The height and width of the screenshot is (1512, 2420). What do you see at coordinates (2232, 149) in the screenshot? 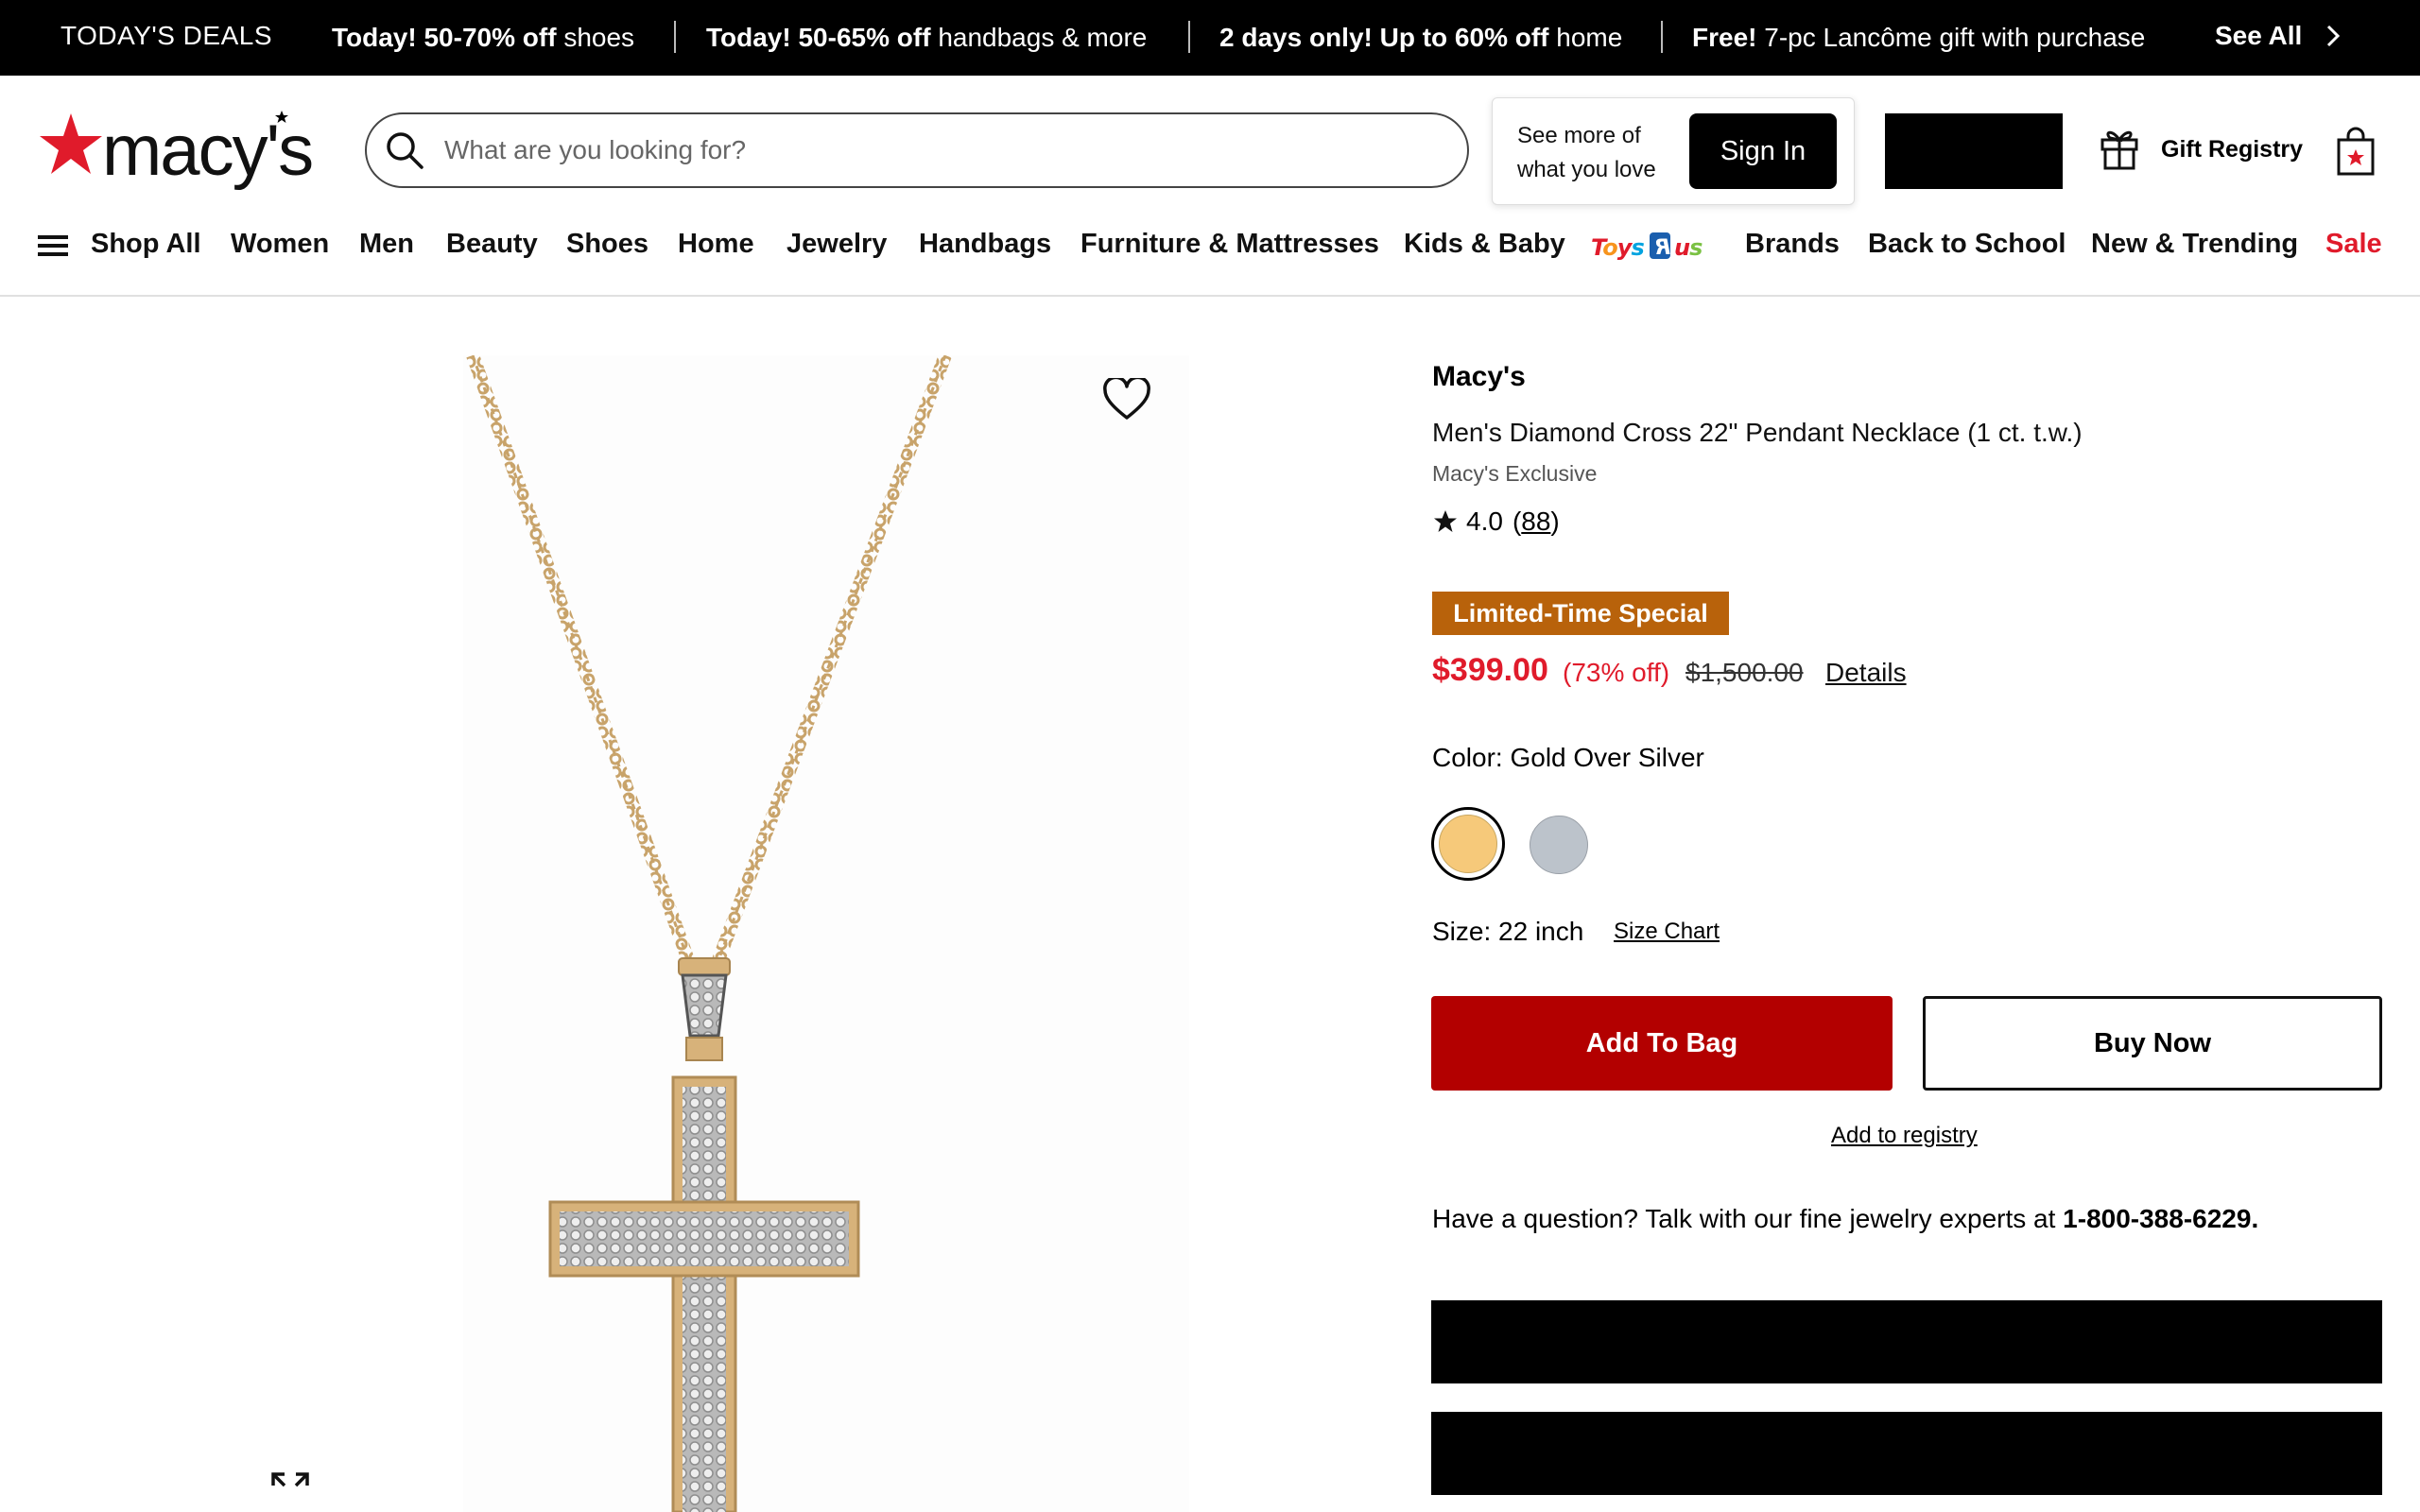
I see `gift-registry-label: Gift Registry` at bounding box center [2232, 149].